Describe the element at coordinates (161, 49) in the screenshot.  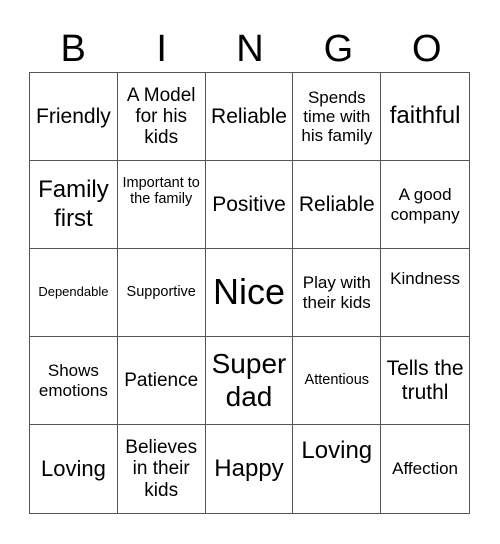
I see `header-letter-i: I` at that location.